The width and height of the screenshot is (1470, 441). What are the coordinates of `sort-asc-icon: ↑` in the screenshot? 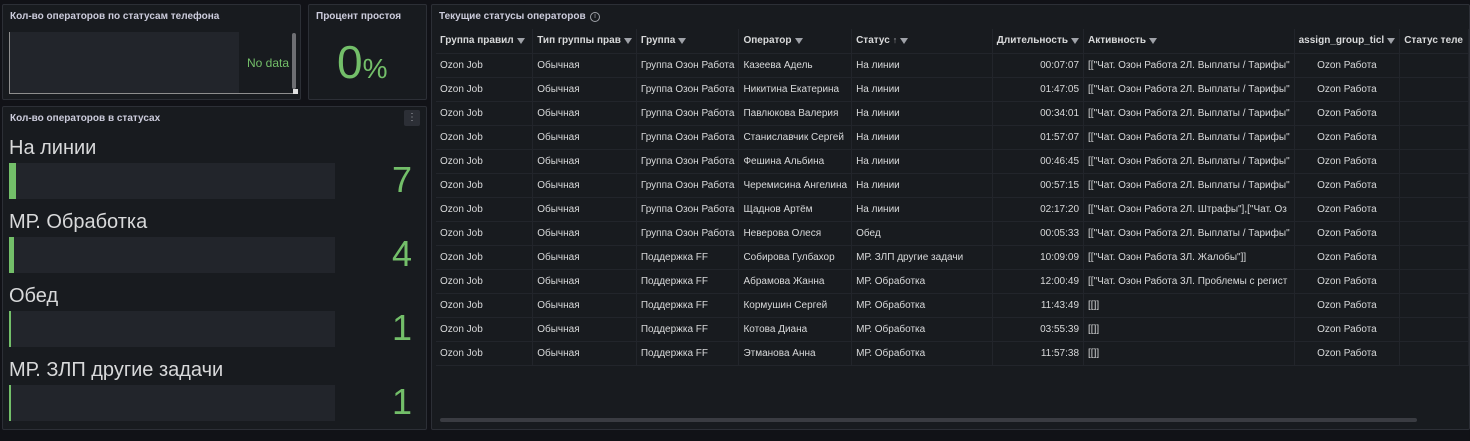 It's located at (895, 40).